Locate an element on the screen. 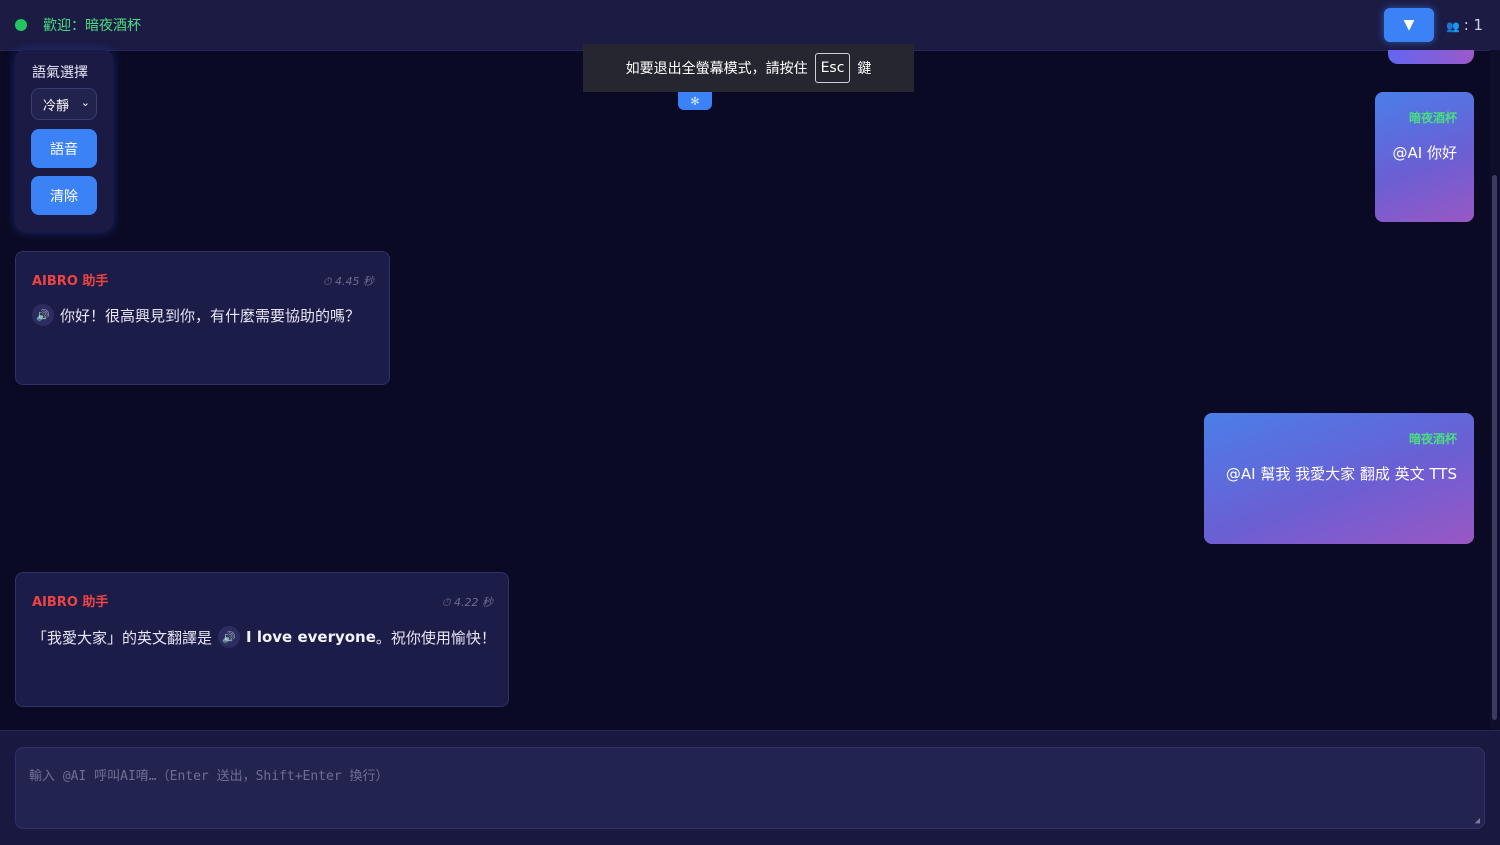 The image size is (1500, 845). users-icon: 👥 is located at coordinates (1453, 26).